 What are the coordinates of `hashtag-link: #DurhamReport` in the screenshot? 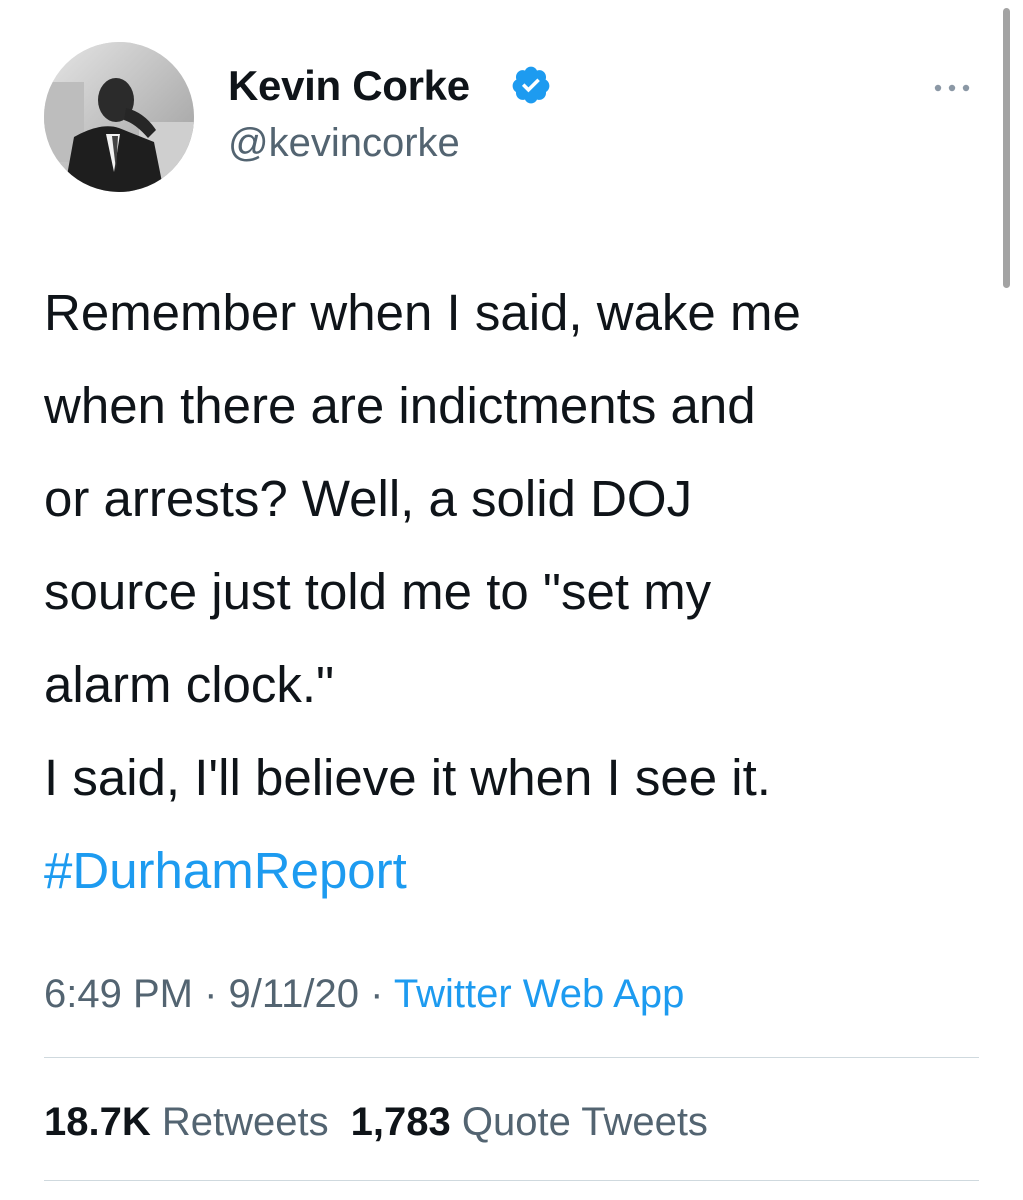 It's located at (514, 870).